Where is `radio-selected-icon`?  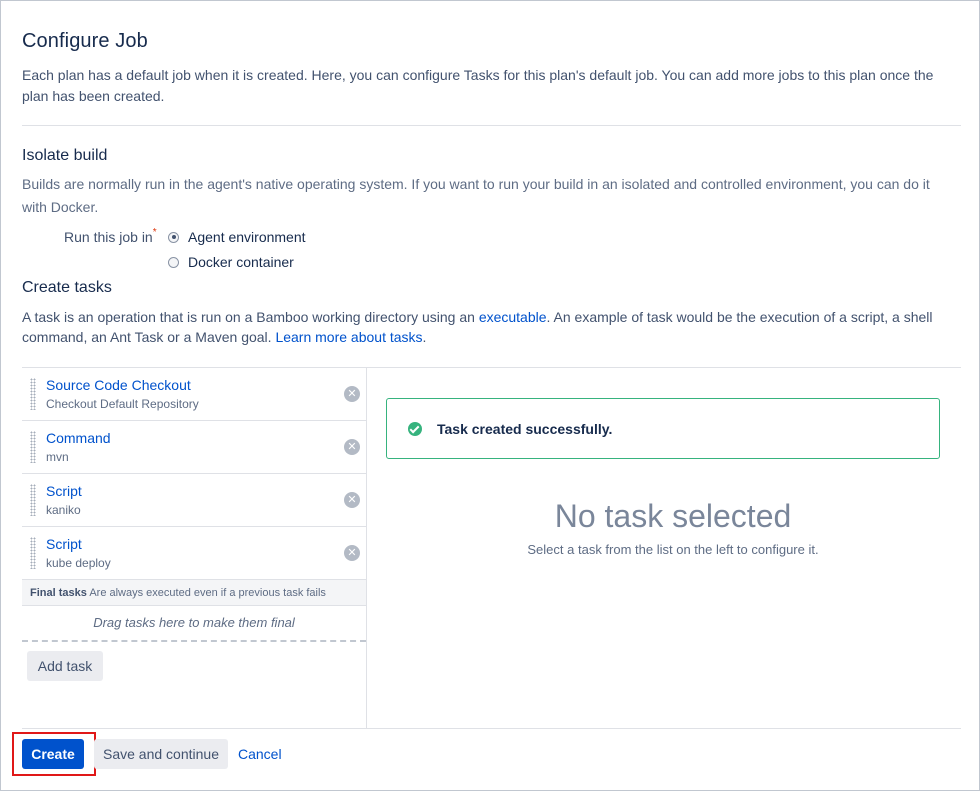 radio-selected-icon is located at coordinates (173, 237).